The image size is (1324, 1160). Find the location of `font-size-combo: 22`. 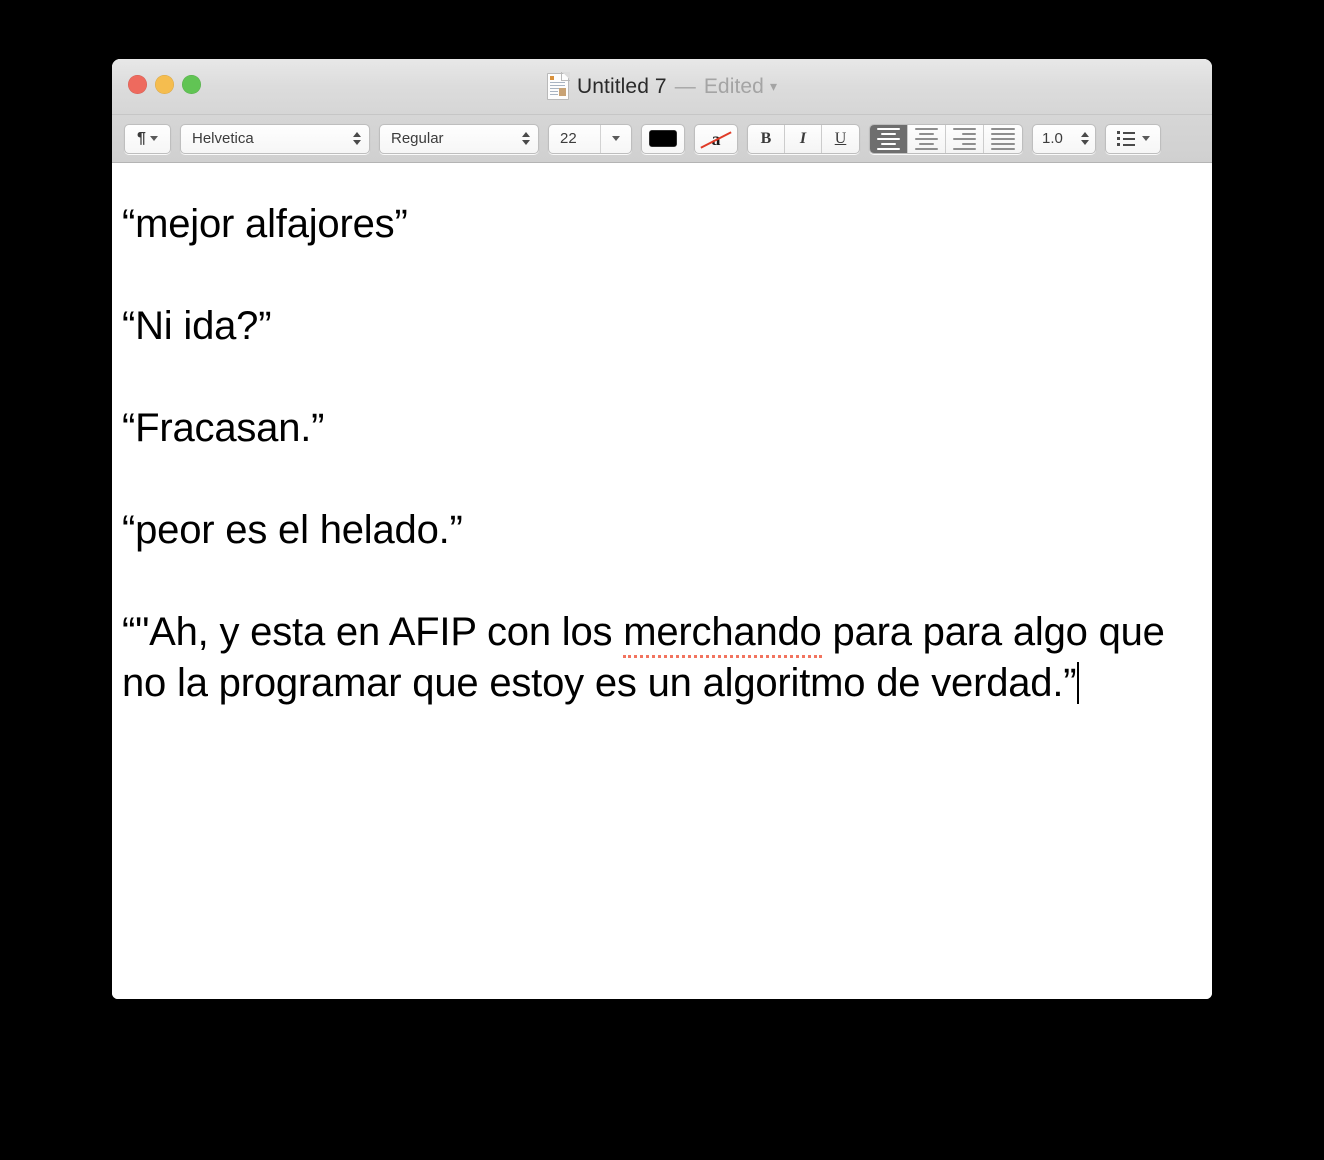

font-size-combo: 22 is located at coordinates (590, 138).